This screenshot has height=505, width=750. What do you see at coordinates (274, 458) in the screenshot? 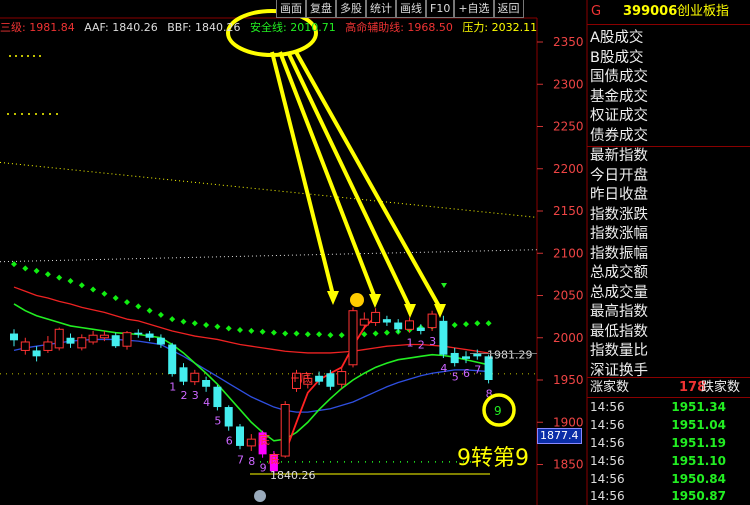
I see `bottom-signal-label: 底` at bounding box center [274, 458].